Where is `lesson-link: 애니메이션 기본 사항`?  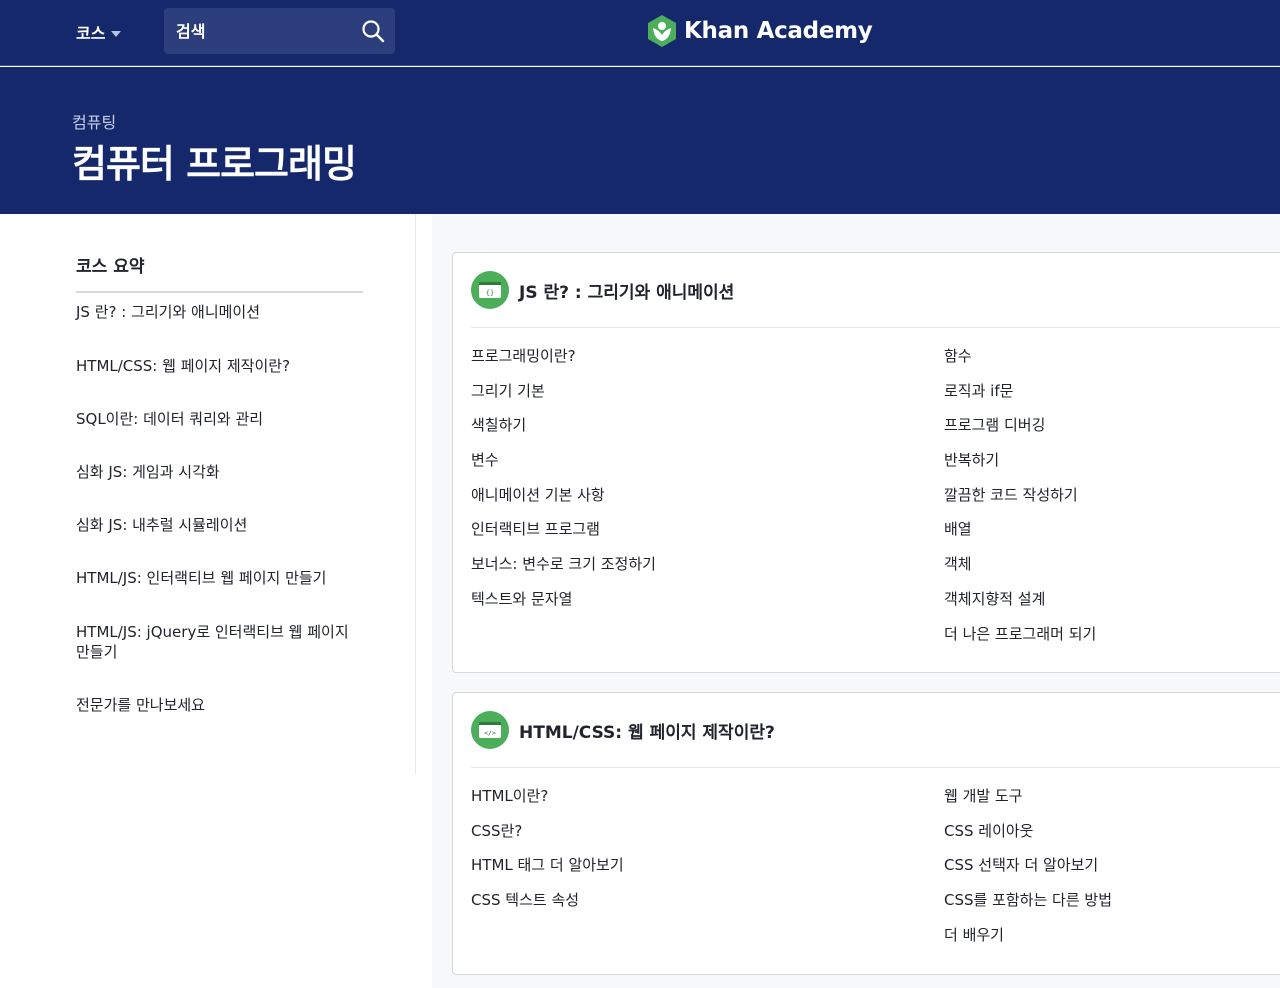
lesson-link: 애니메이션 기본 사항 is located at coordinates (621, 502).